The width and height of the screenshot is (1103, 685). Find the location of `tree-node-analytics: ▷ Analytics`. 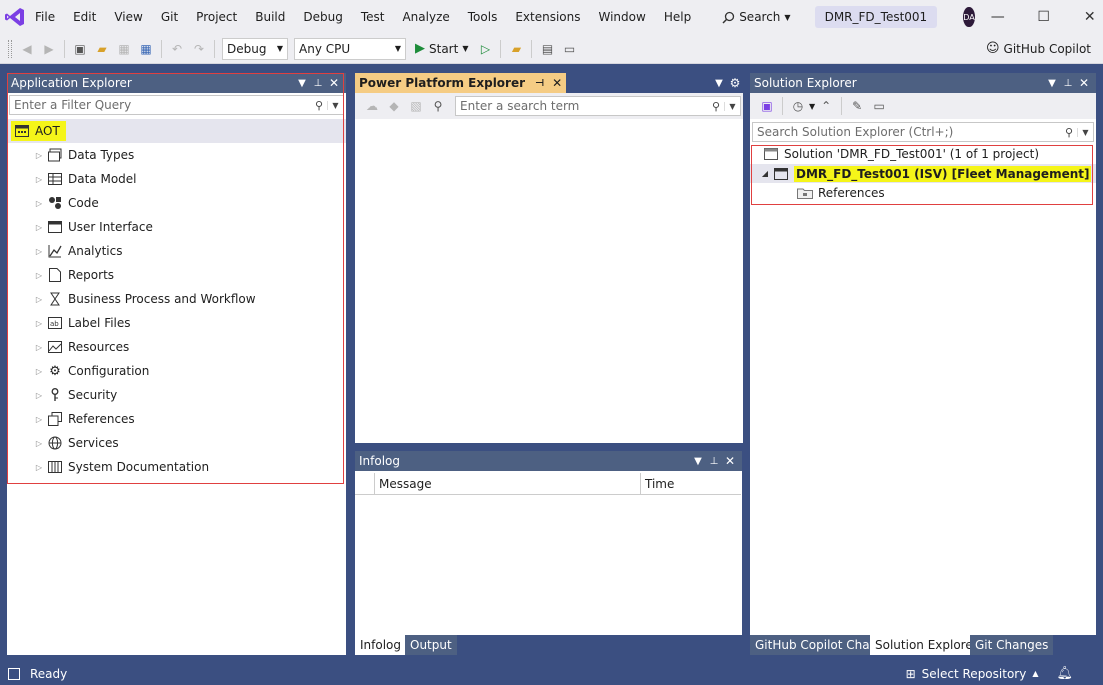

tree-node-analytics: ▷ Analytics is located at coordinates (77, 251).